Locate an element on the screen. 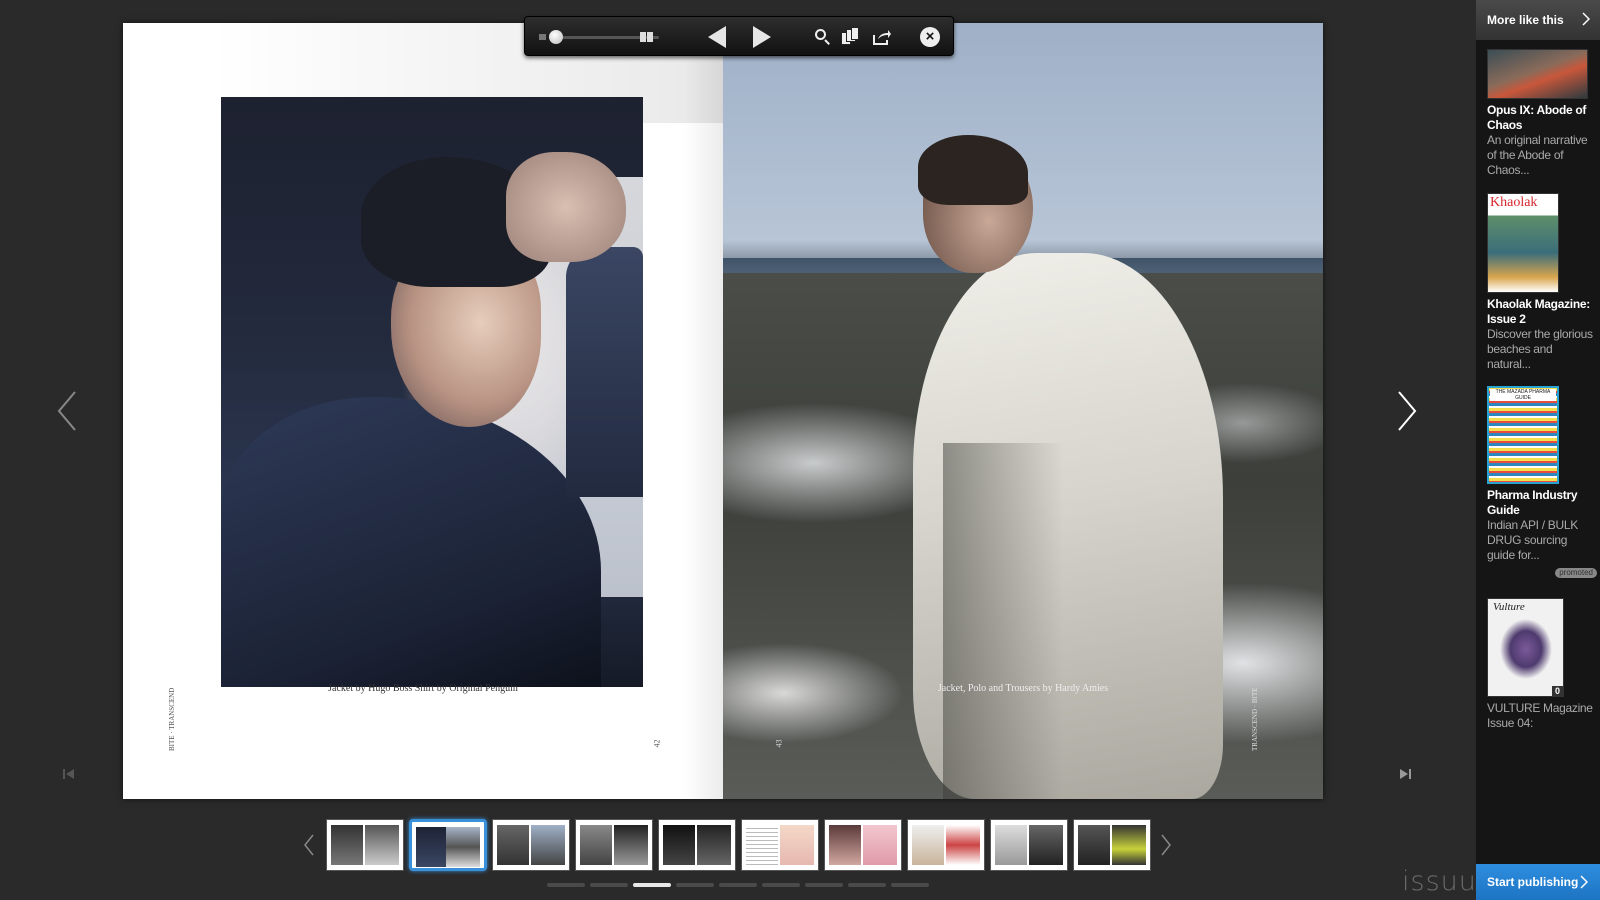 The width and height of the screenshot is (1600, 900). publication-cover is located at coordinates (1537, 74).